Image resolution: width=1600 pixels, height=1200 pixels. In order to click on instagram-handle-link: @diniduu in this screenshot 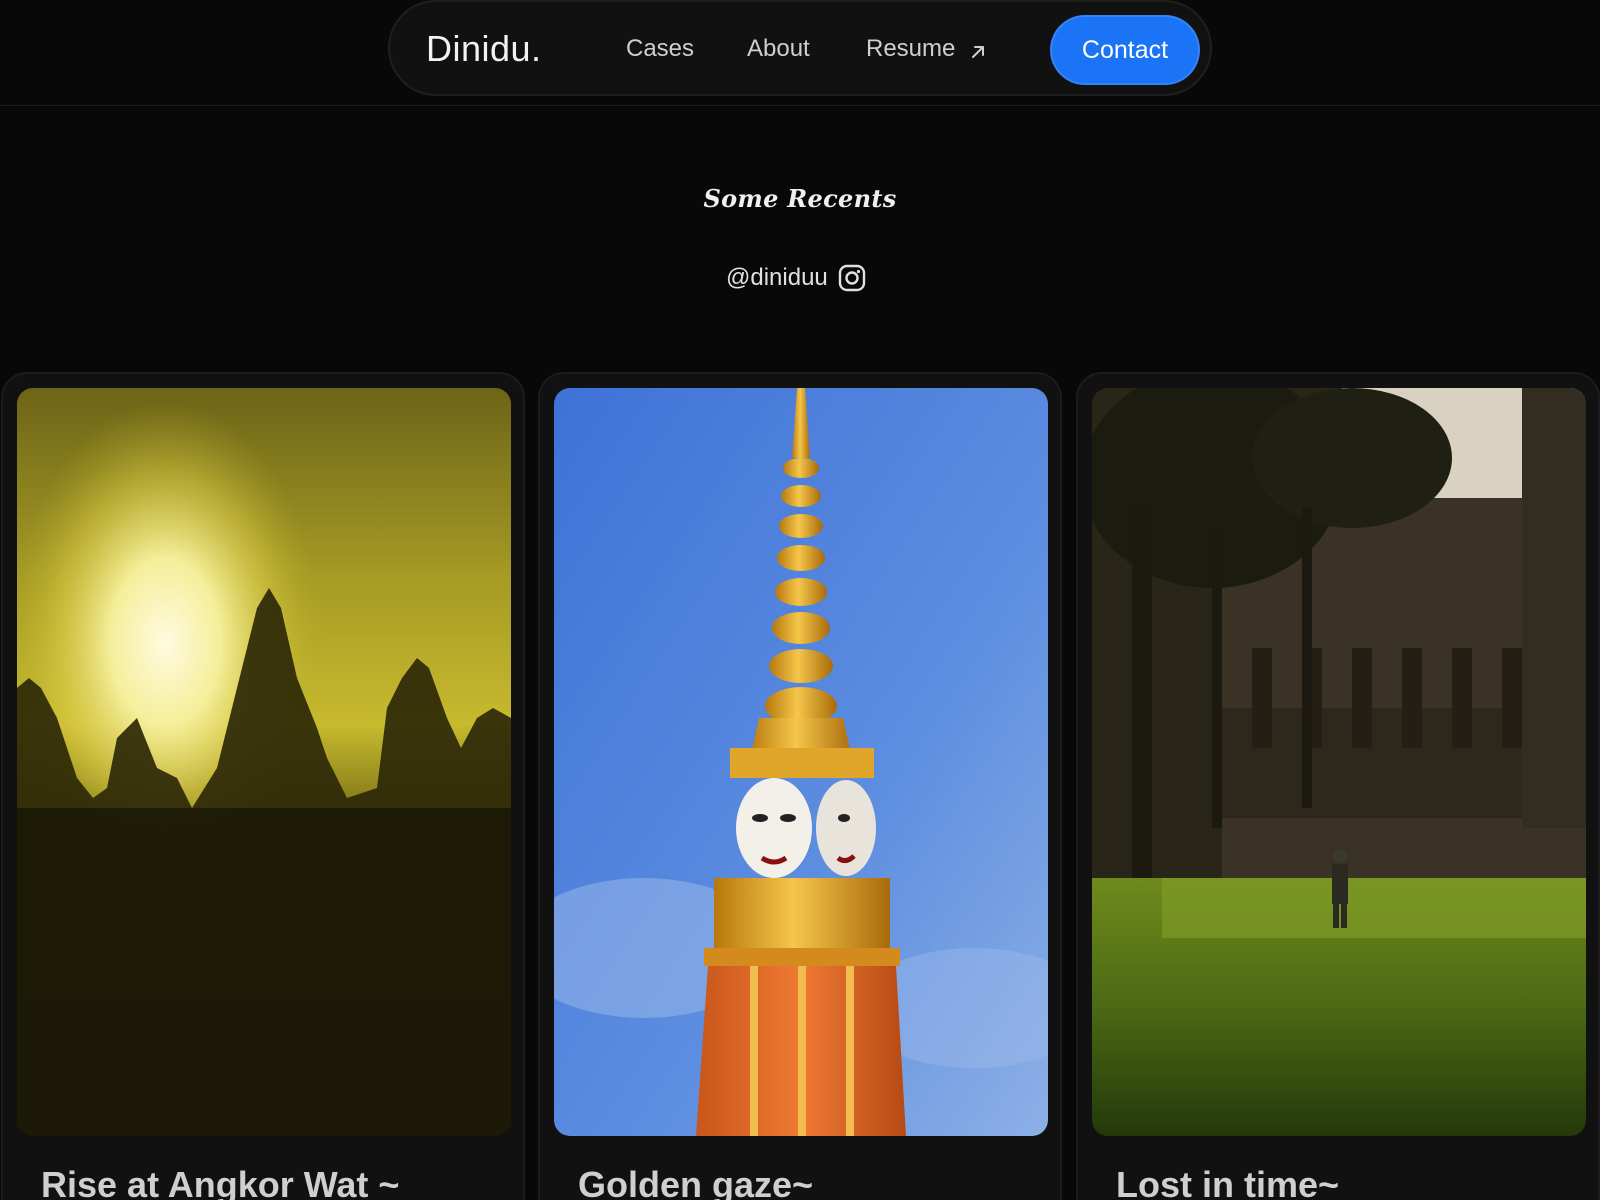, I will do `click(796, 278)`.